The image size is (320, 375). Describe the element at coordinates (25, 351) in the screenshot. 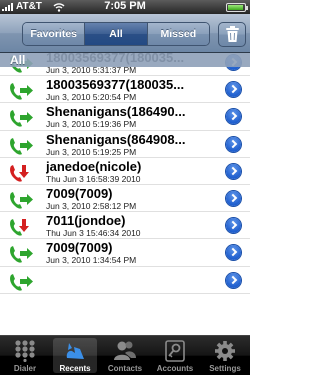

I see `keypad-icon` at that location.